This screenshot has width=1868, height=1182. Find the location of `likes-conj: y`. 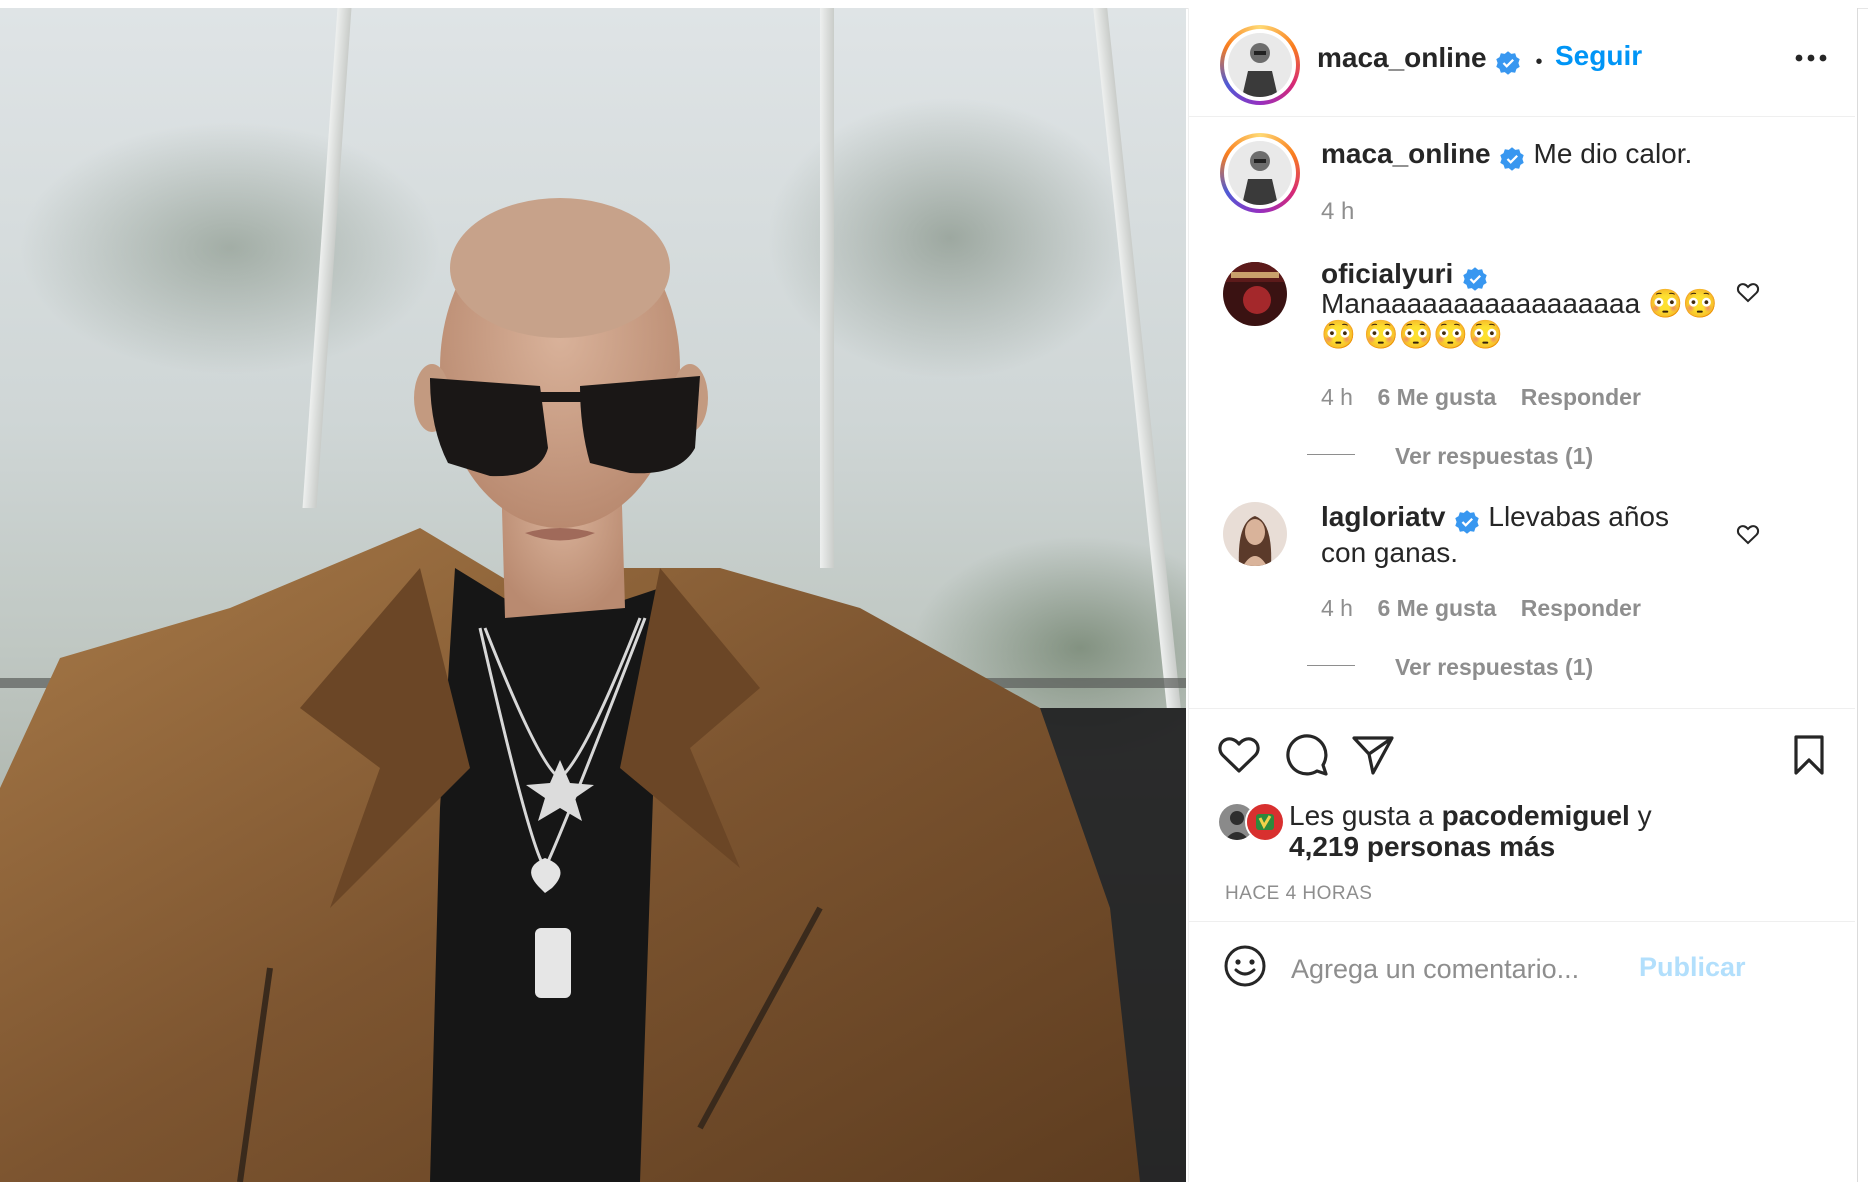

likes-conj: y is located at coordinates (1644, 815).